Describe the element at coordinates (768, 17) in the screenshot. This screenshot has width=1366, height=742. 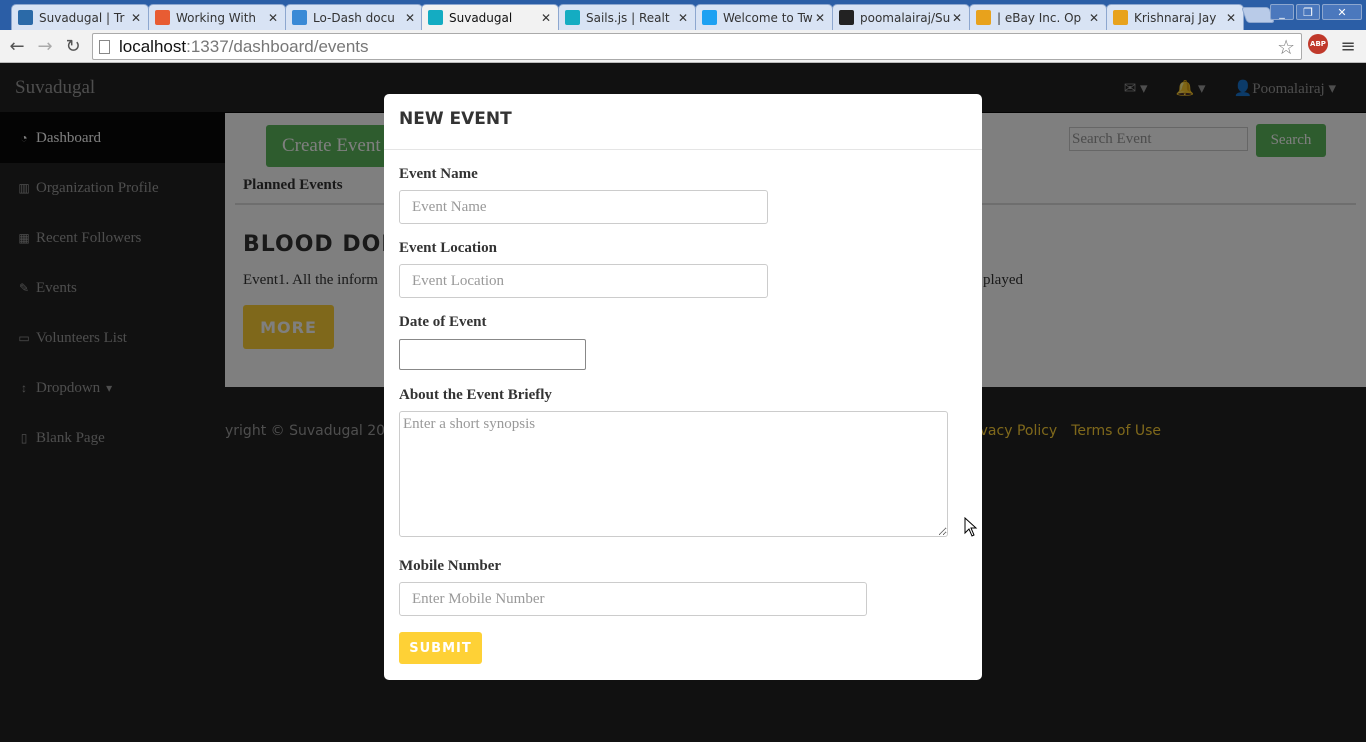
I see `tab-title: Welcome to Tw` at that location.